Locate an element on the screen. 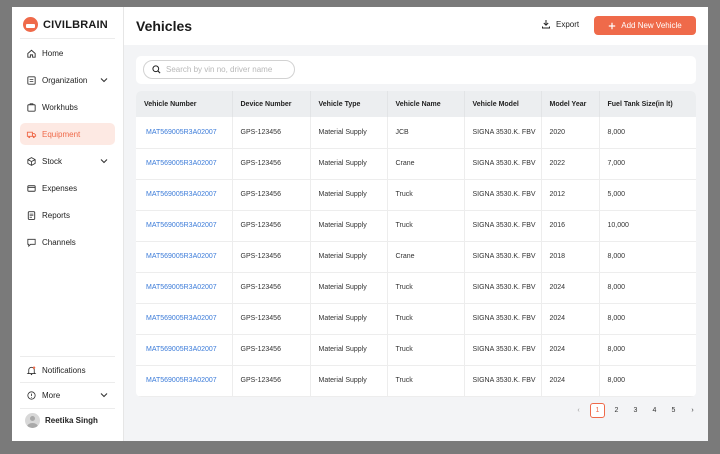 This screenshot has width=720, height=454. user-profile: Reetika Singh is located at coordinates (61, 420).